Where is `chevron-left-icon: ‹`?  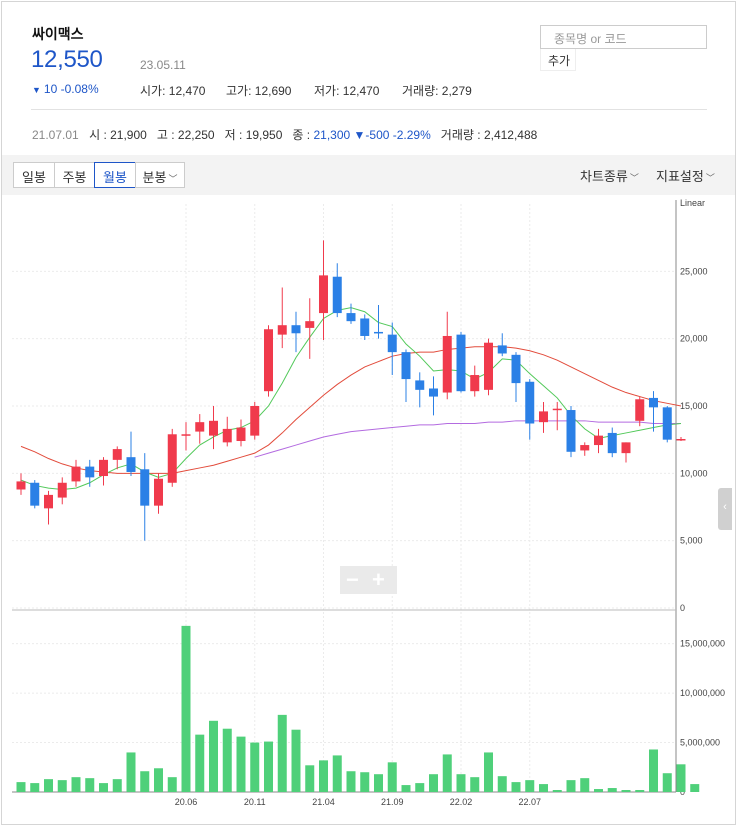
chevron-left-icon: ‹ is located at coordinates (725, 507).